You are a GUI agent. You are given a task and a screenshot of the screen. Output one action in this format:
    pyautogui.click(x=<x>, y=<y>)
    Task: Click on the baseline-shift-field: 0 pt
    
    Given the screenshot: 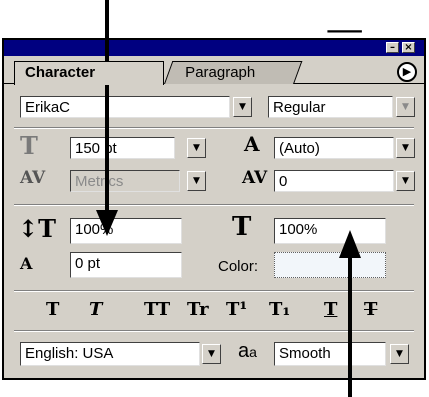 What is the action you would take?
    pyautogui.click(x=126, y=265)
    